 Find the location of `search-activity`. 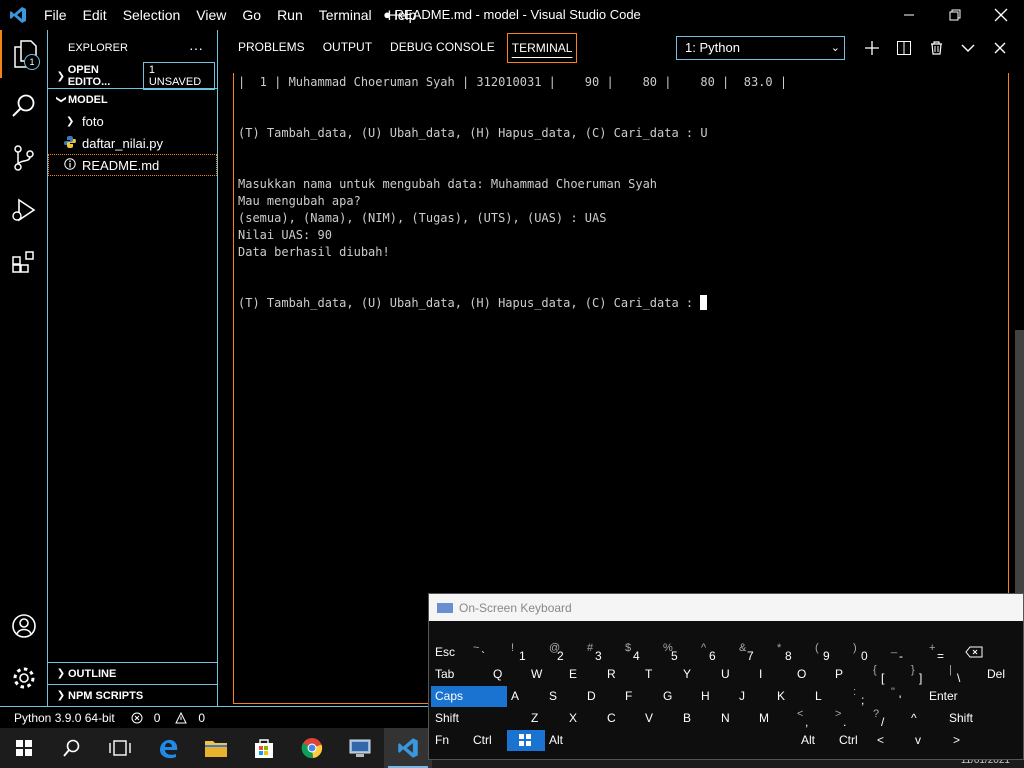

search-activity is located at coordinates (24, 106).